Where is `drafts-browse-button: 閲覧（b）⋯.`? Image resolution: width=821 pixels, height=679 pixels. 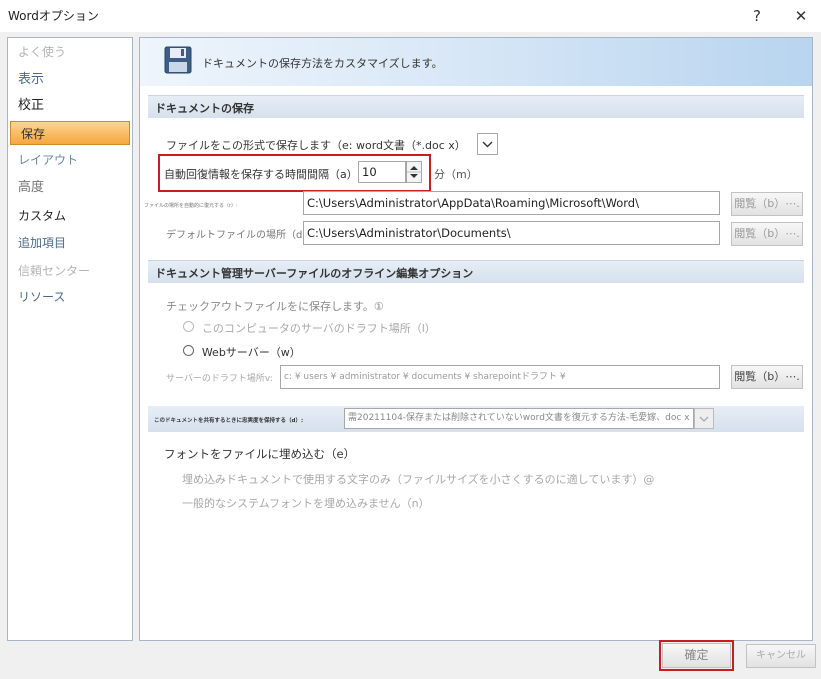 drafts-browse-button: 閲覧（b）⋯. is located at coordinates (767, 377).